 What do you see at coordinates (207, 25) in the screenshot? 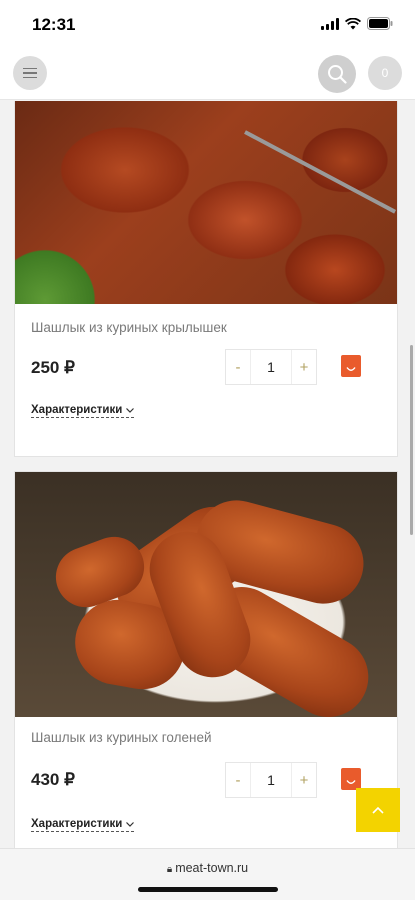
I see `status-bar: 12:31` at bounding box center [207, 25].